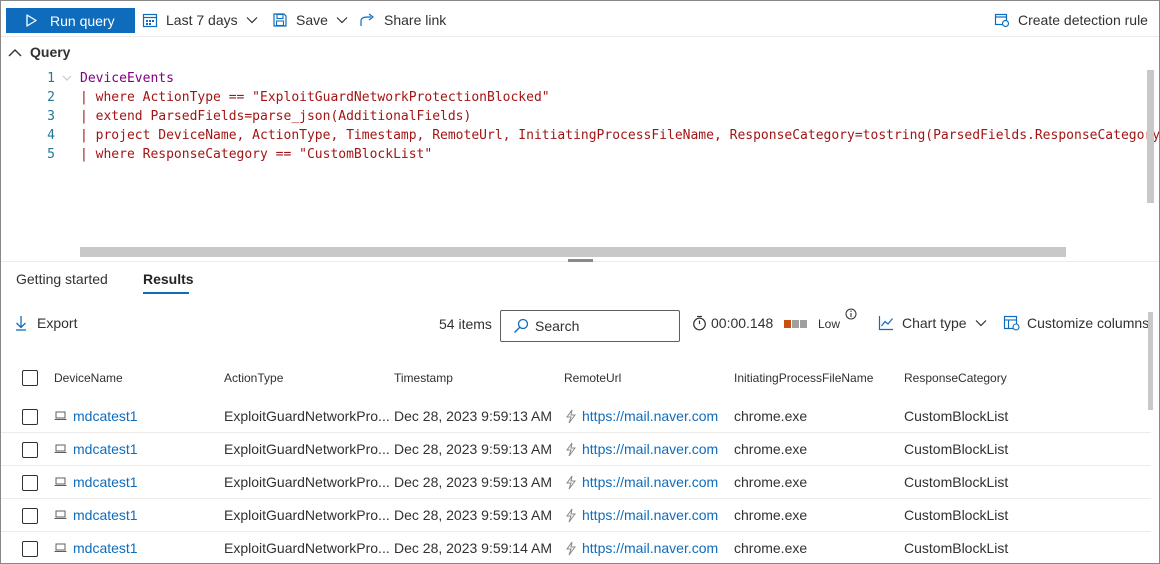 This screenshot has height=564, width=1160. I want to click on calendar-icon, so click(150, 20).